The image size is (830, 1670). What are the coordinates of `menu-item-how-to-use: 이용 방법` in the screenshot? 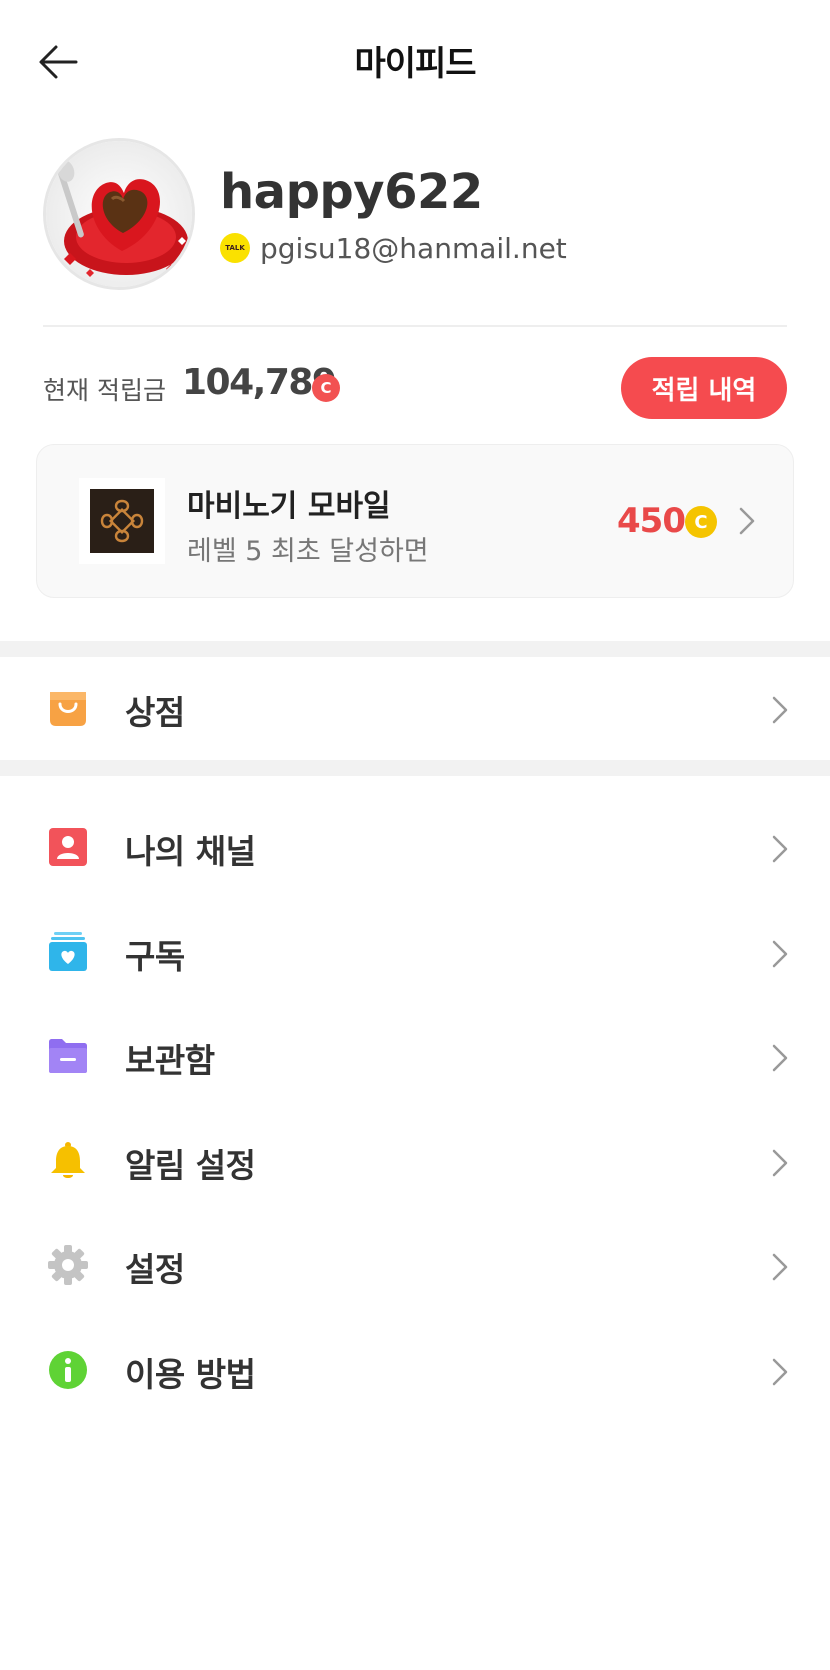 It's located at (415, 1370).